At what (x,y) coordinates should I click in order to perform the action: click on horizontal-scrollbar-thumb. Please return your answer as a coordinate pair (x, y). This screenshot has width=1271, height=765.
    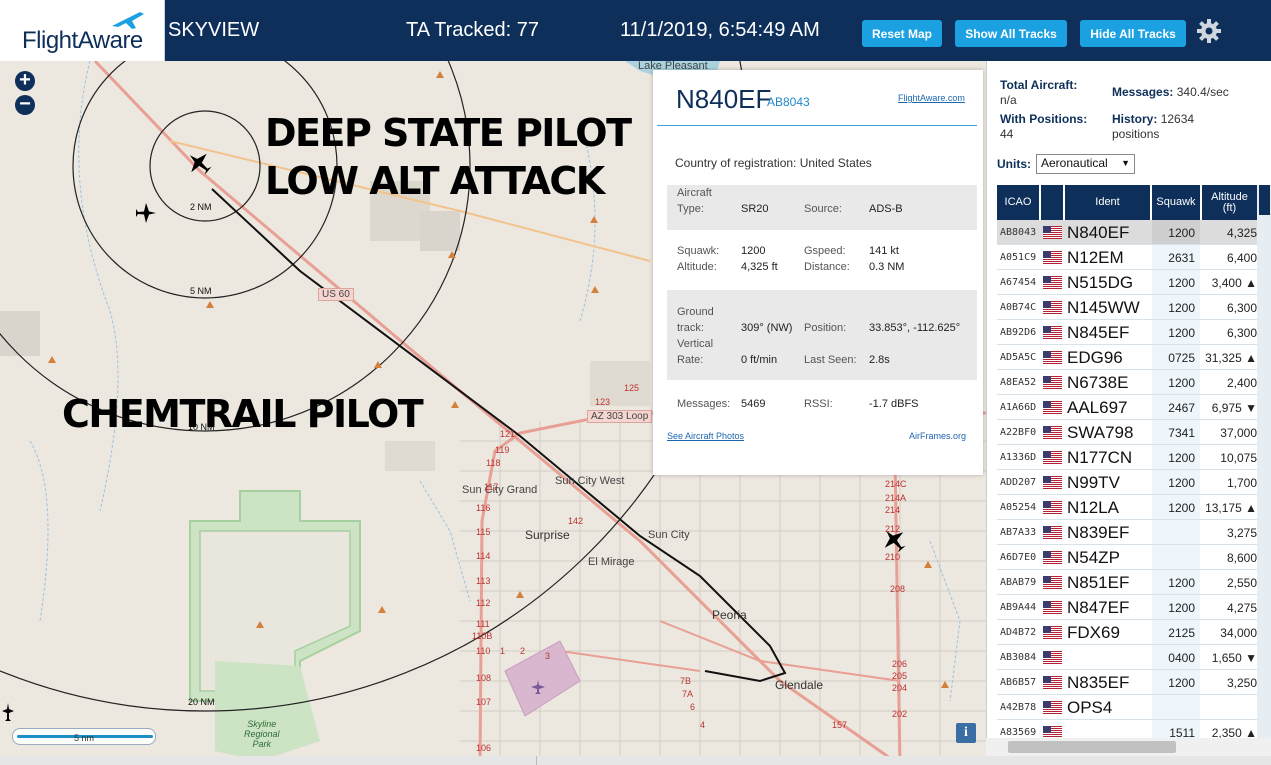
    Looking at the image, I should click on (1092, 747).